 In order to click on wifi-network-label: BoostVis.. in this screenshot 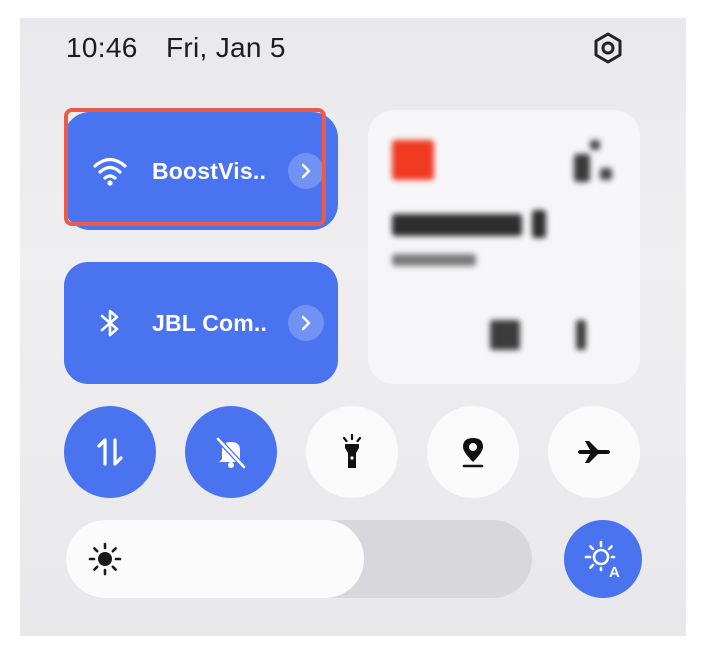, I will do `click(209, 170)`.